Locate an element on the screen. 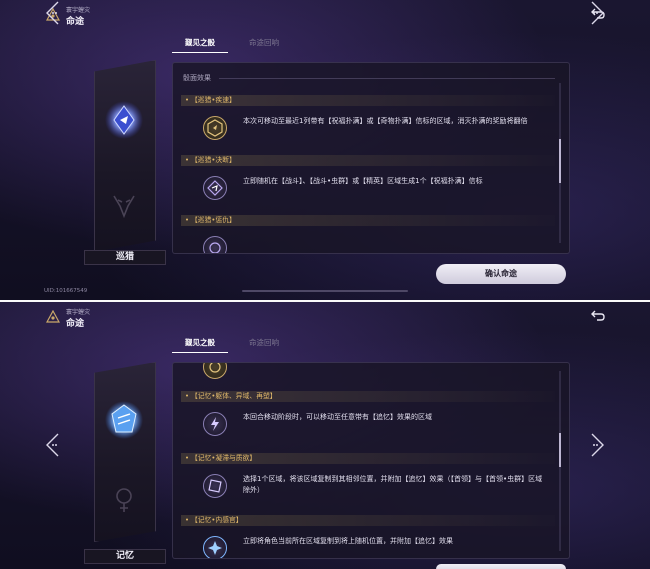 This screenshot has width=650, height=569. memory-emblem-icon is located at coordinates (124, 498).